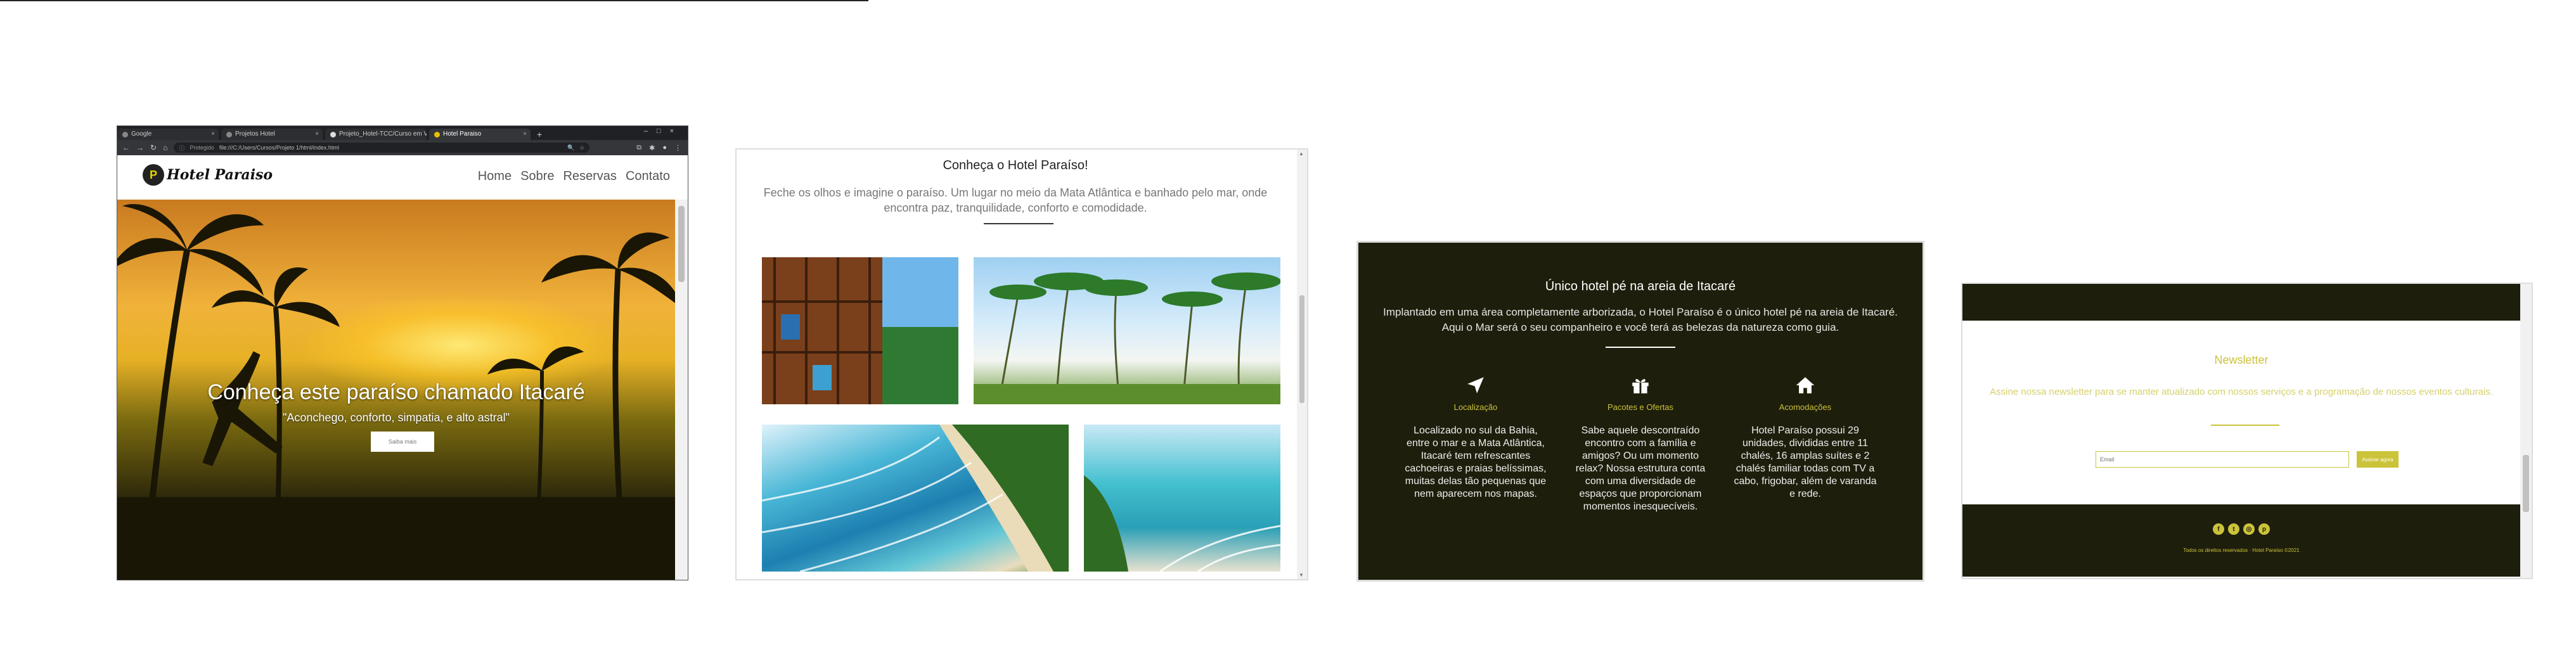 The width and height of the screenshot is (2576, 659). I want to click on nav-home: Home, so click(495, 176).